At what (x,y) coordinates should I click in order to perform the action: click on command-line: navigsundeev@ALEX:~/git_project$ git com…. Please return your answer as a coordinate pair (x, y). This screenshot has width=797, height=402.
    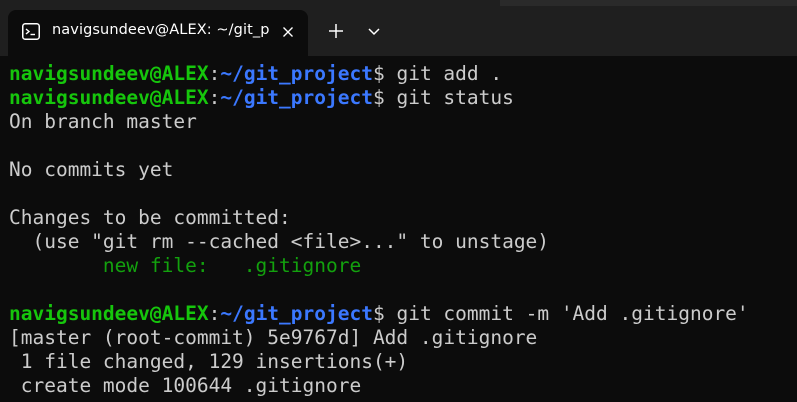
    Looking at the image, I should click on (403, 314).